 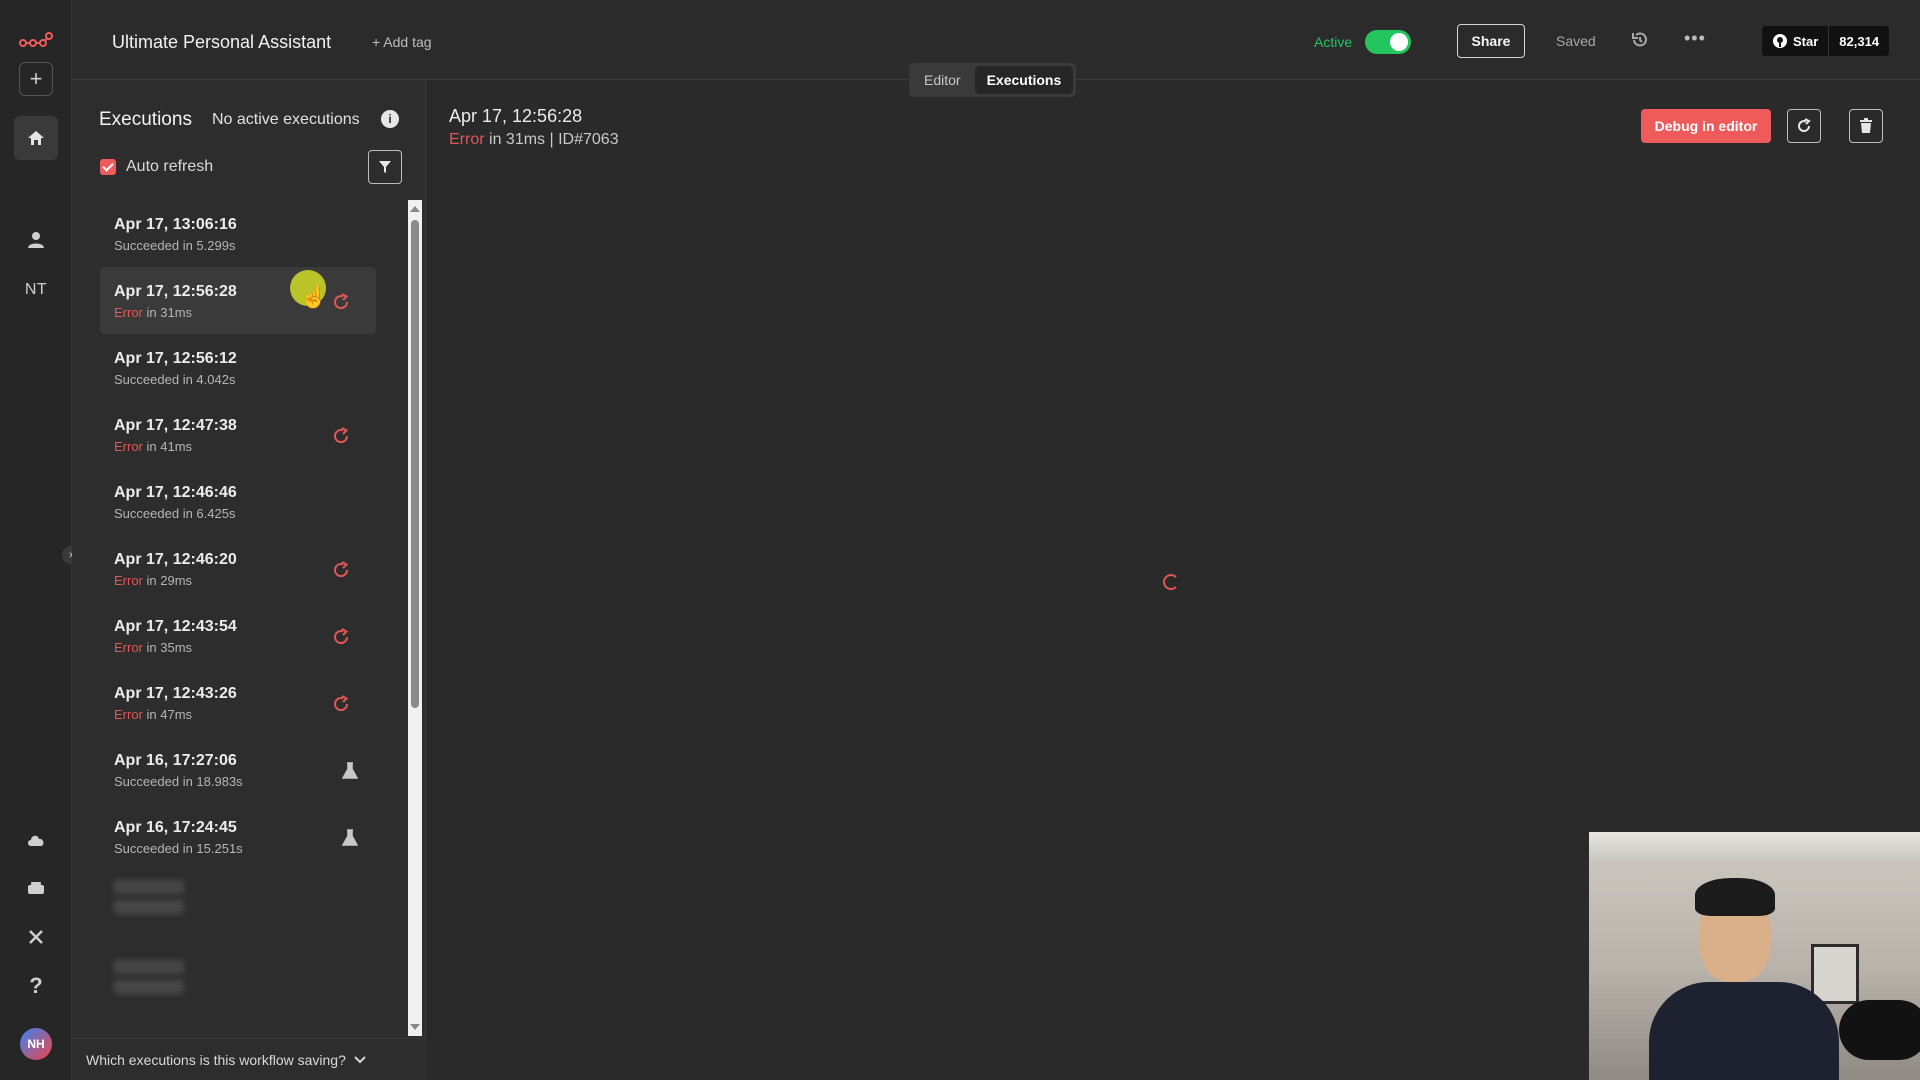 What do you see at coordinates (390, 119) in the screenshot?
I see `info-icon: i` at bounding box center [390, 119].